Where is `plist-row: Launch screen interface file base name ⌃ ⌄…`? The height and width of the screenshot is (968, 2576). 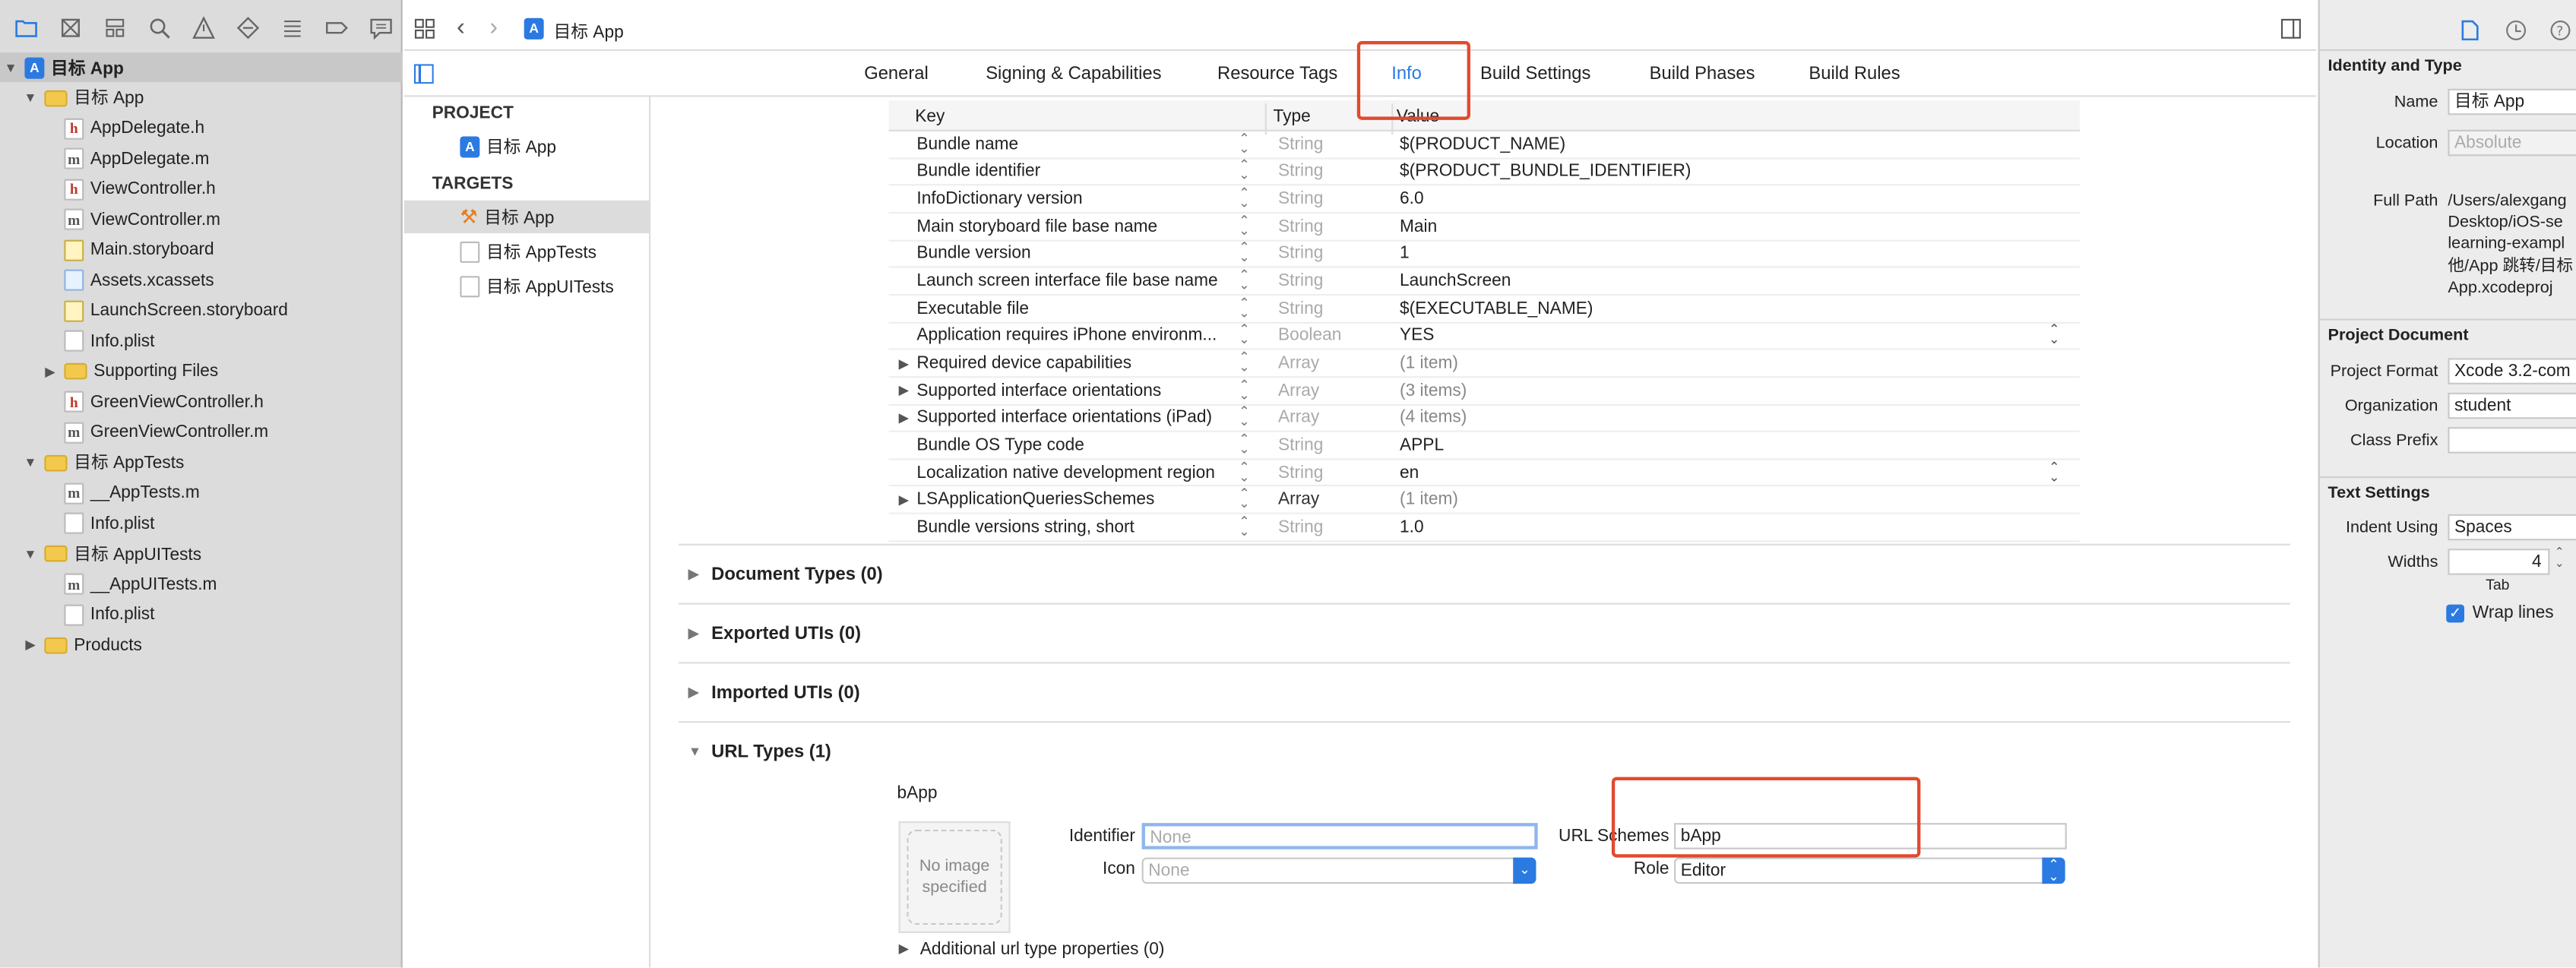 plist-row: Launch screen interface file base name ⌃ ⌄… is located at coordinates (1484, 282).